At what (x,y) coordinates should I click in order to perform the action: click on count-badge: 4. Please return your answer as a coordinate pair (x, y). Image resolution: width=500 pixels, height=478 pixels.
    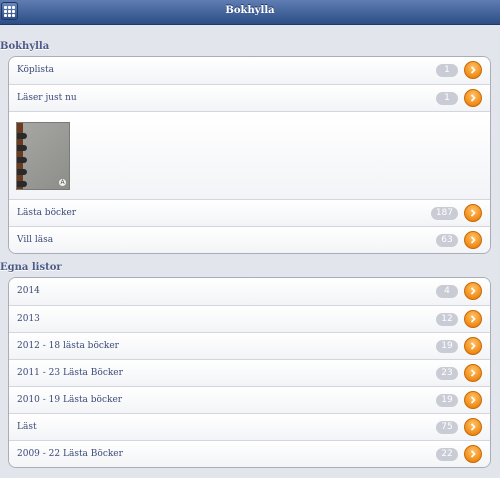
    Looking at the image, I should click on (447, 291).